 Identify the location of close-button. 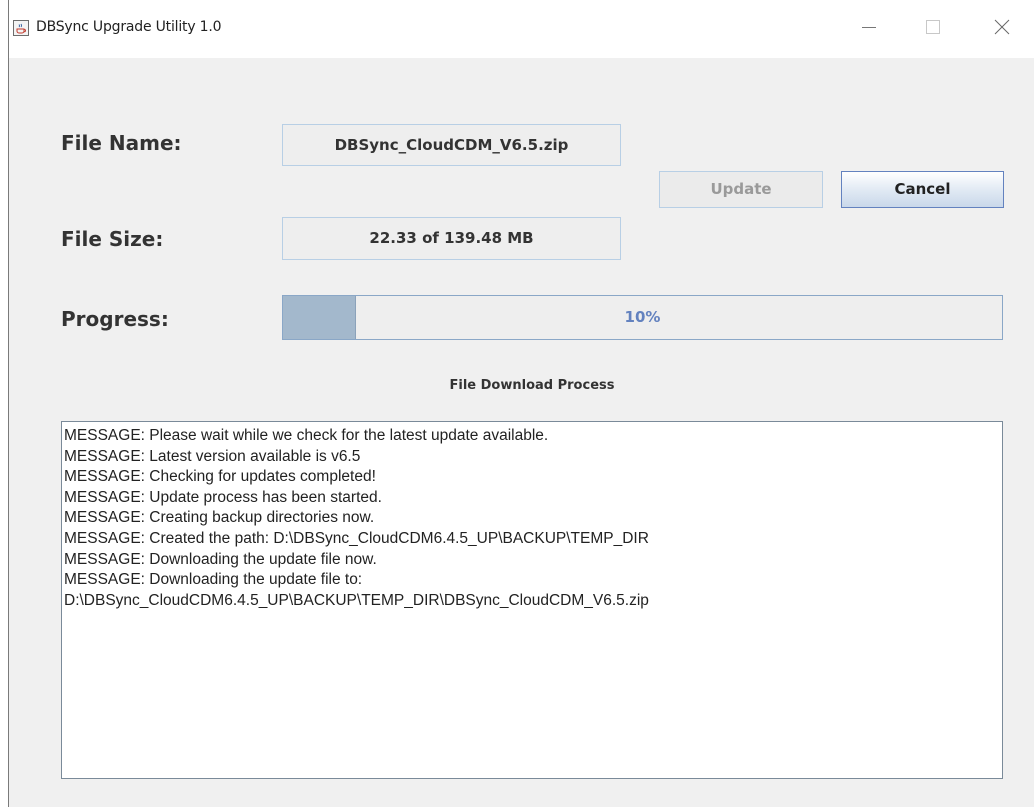
(1002, 27).